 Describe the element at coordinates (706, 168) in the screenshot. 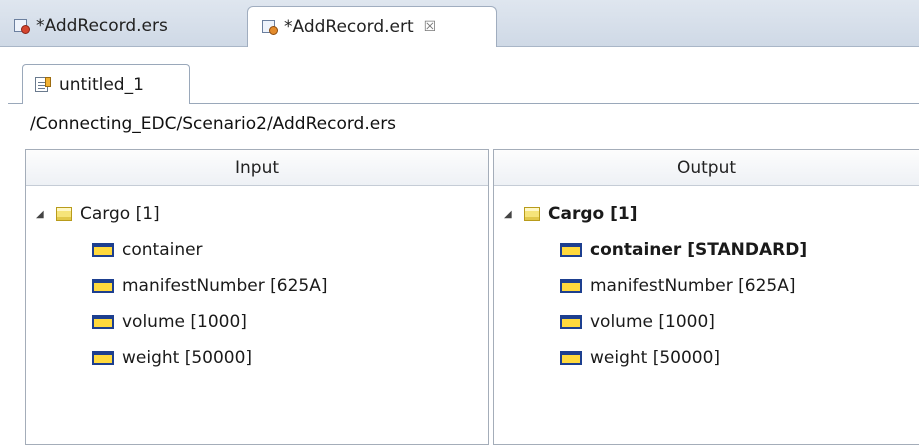

I see `output-header: Output` at that location.